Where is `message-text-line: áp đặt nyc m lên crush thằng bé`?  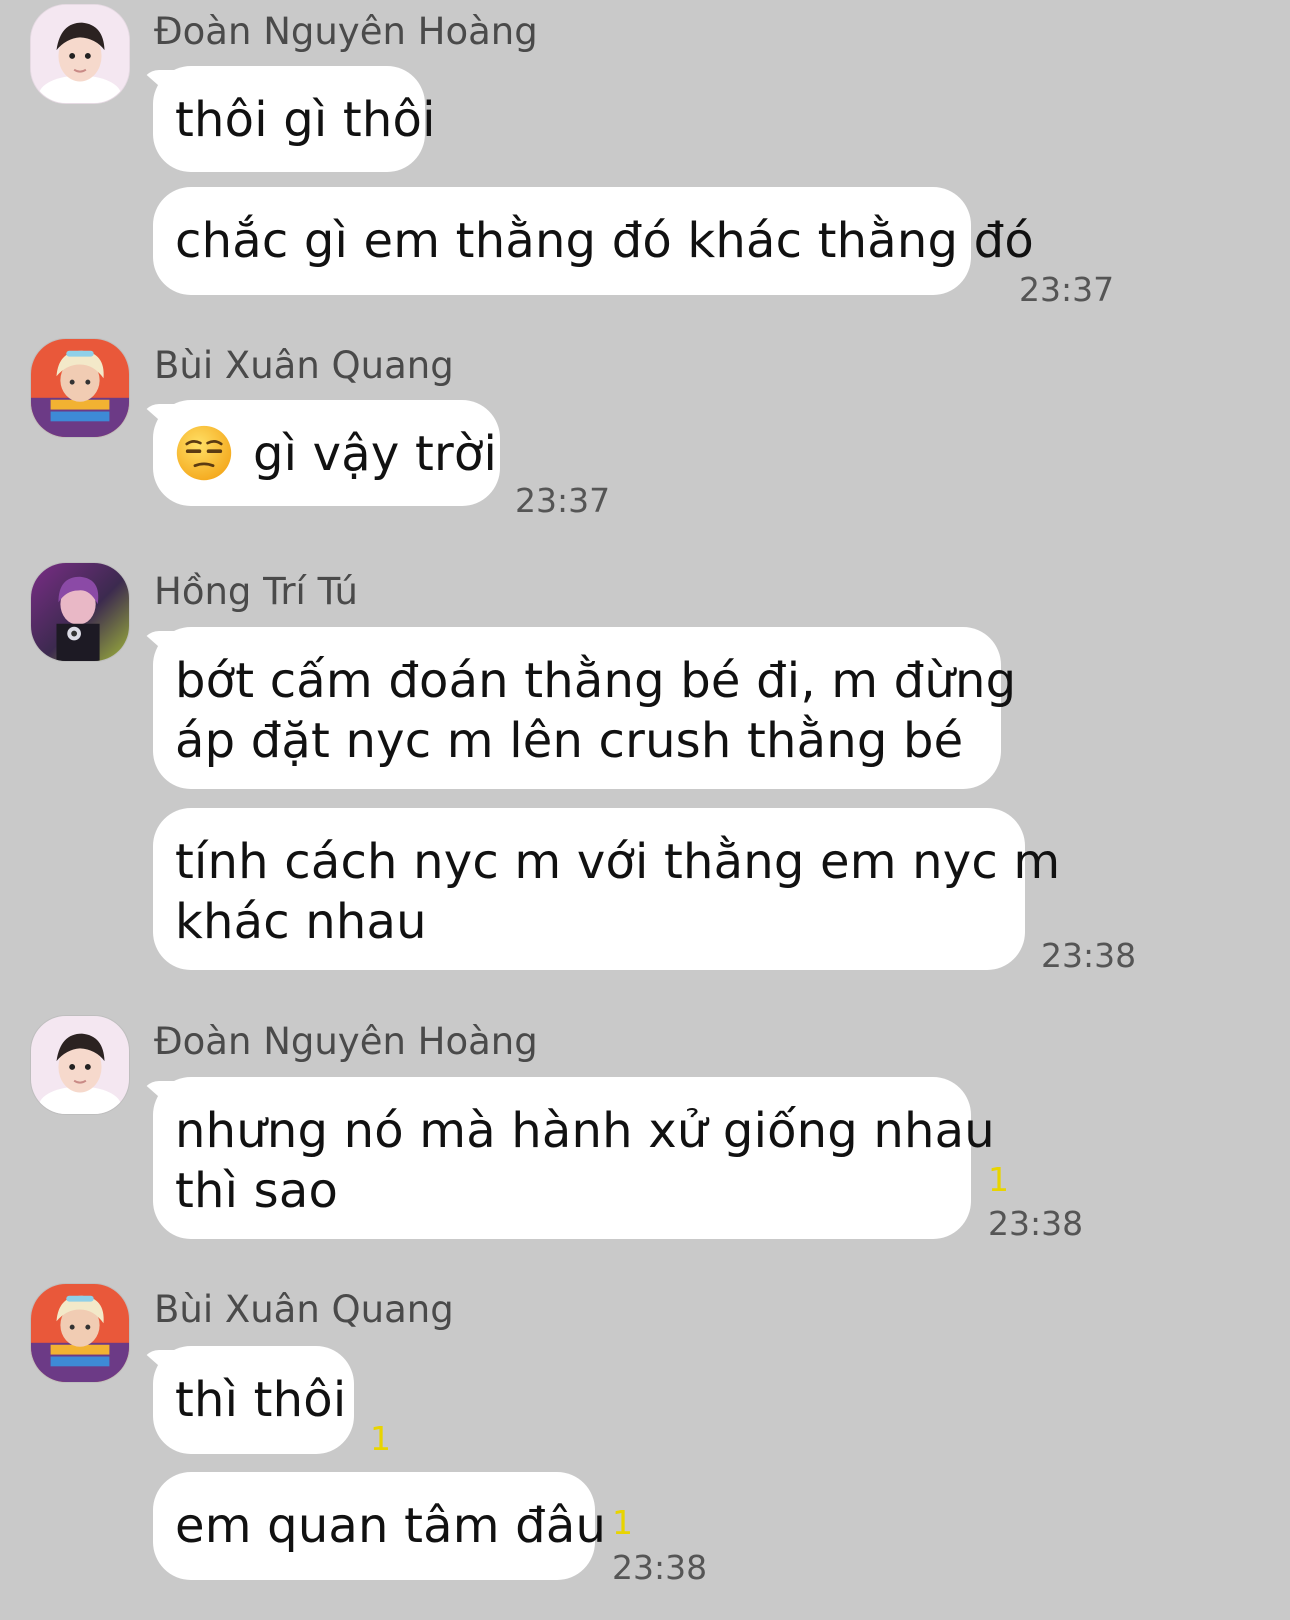
message-text-line: áp đặt nyc m lên crush thằng bé is located at coordinates (569, 741).